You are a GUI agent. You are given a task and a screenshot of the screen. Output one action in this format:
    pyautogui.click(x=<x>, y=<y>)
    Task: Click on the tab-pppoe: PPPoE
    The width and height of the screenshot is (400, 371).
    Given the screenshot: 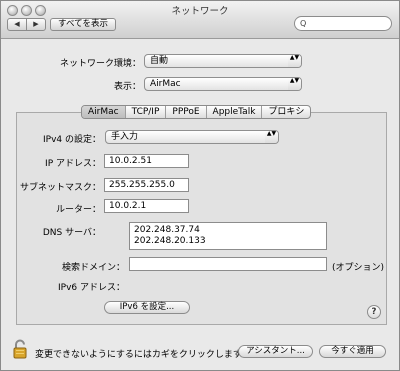 What is the action you would take?
    pyautogui.click(x=185, y=112)
    